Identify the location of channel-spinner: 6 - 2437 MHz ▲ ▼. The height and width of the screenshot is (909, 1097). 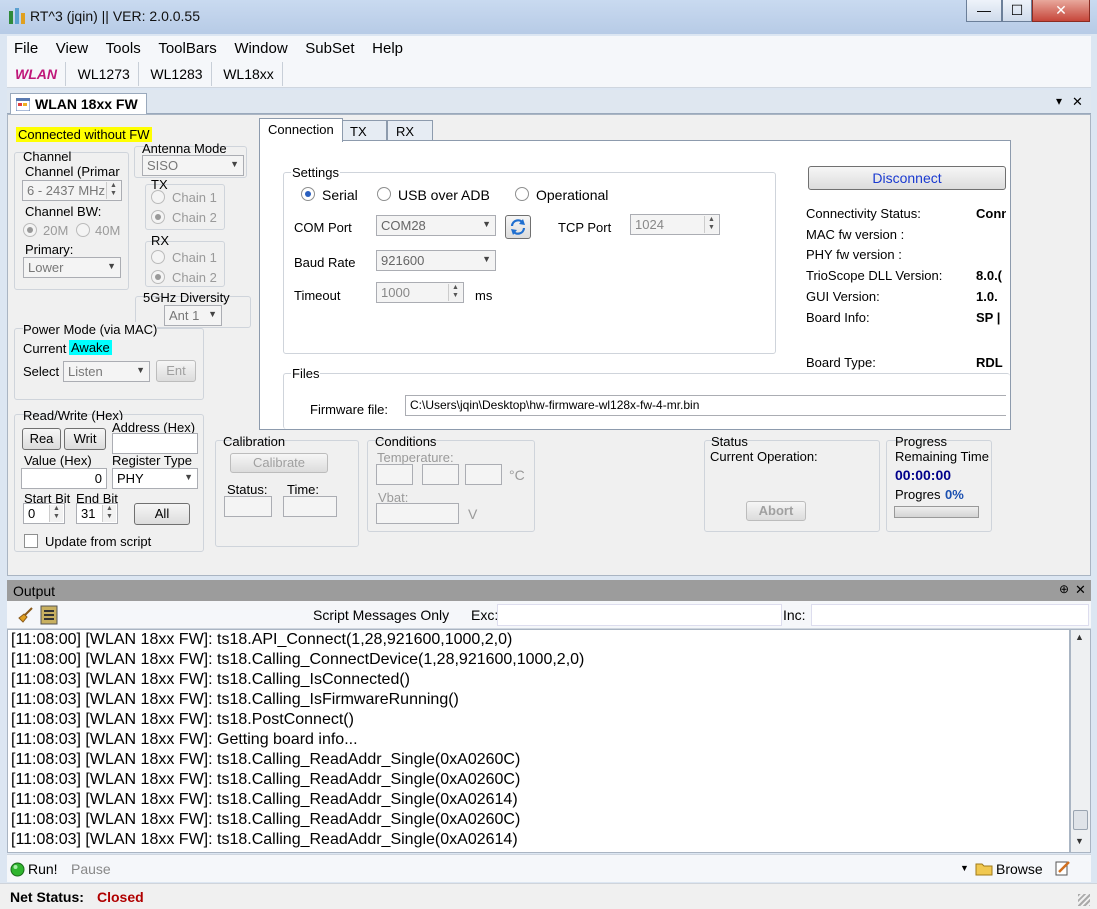
(72, 190).